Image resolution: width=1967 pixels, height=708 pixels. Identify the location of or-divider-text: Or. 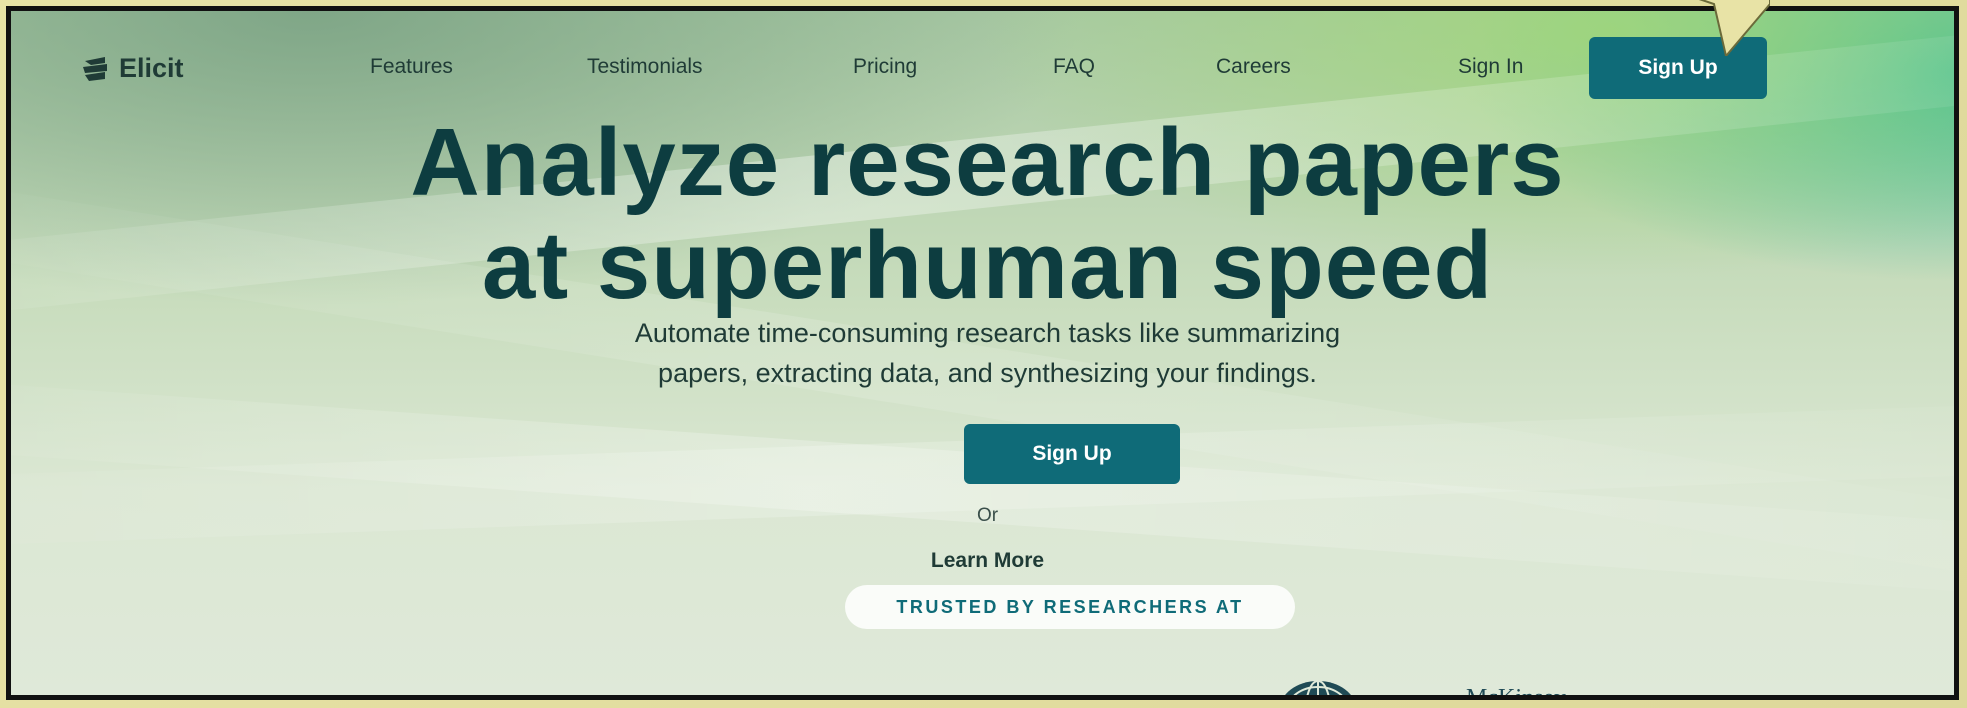
(987, 515).